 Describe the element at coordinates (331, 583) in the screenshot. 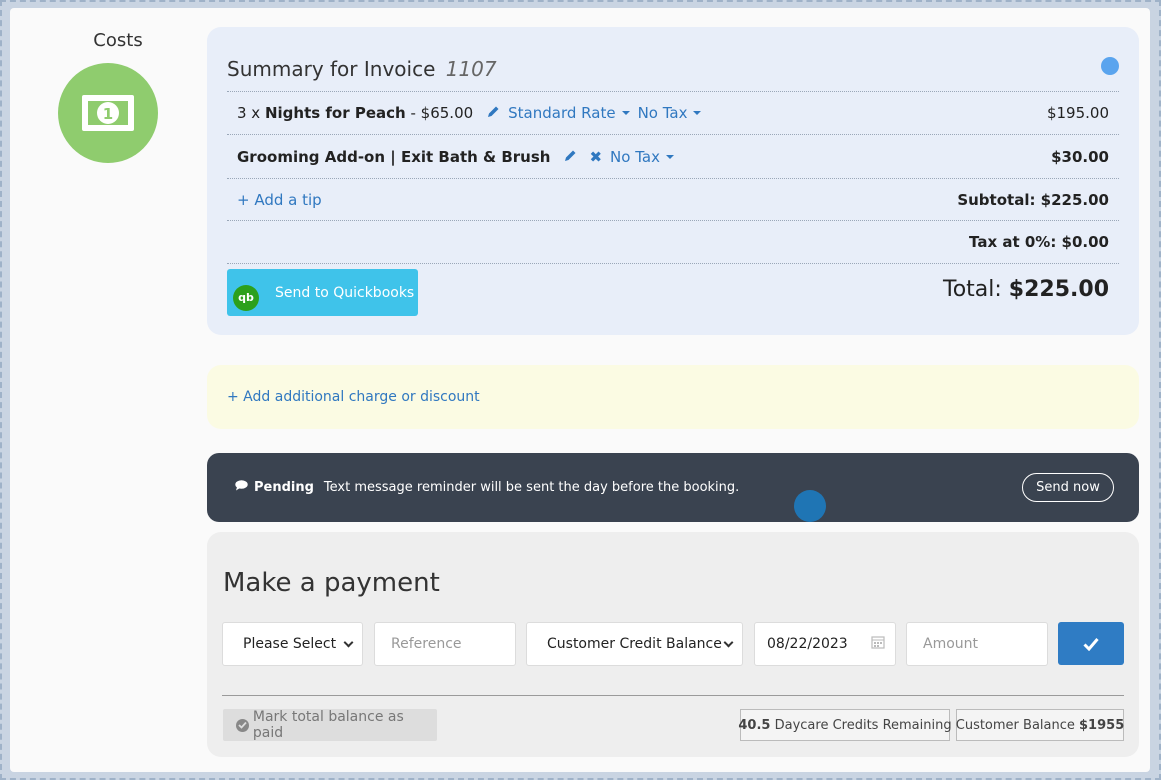

I see `payment-title: Make a payment` at that location.